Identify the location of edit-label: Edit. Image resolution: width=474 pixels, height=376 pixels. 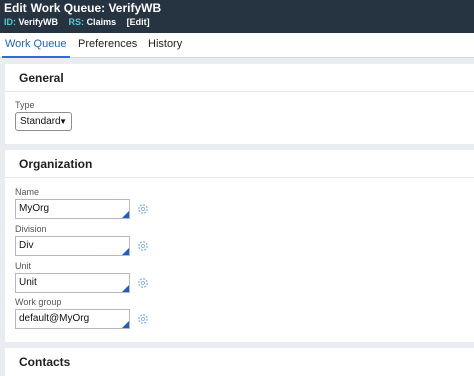
(15, 8).